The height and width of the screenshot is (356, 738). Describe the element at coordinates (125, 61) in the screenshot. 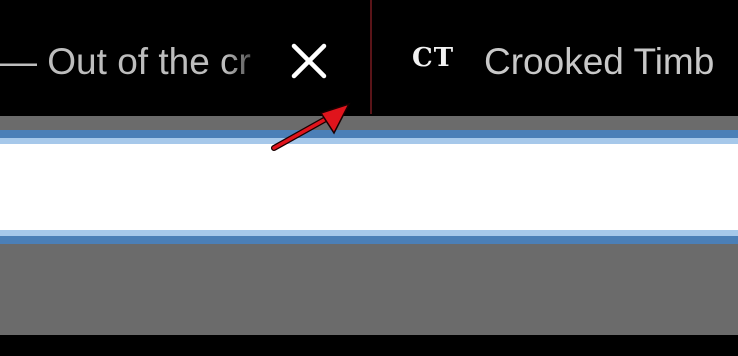

I see `tab-title: — Out of the cr` at that location.